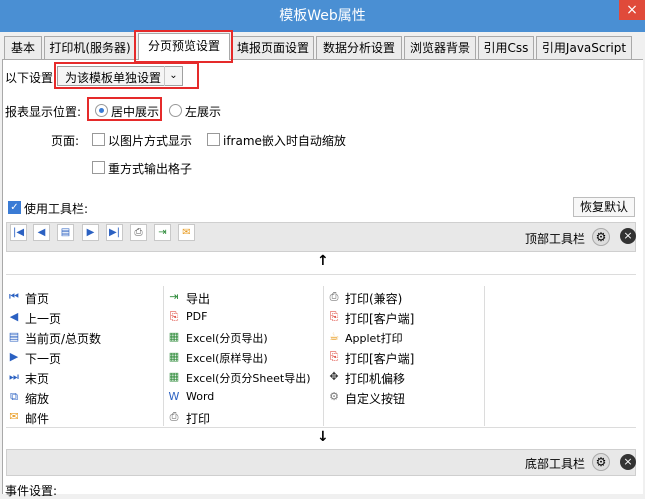 Image resolution: width=645 pixels, height=499 pixels. Describe the element at coordinates (150, 169) in the screenshot. I see `reprint-label: 重方式输出格子` at that location.